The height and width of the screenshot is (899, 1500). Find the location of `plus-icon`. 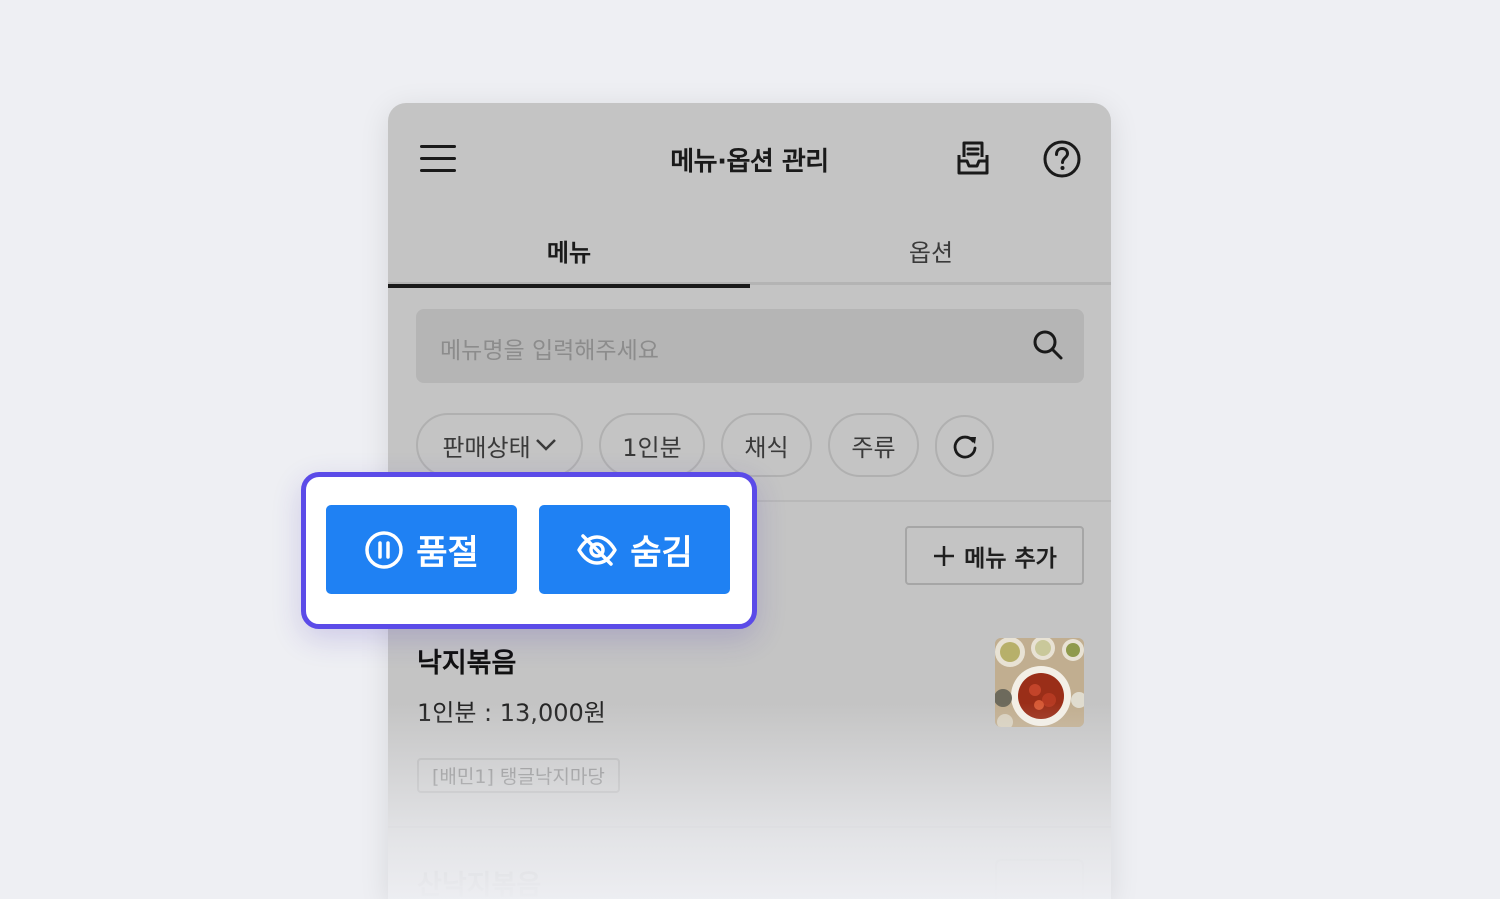

plus-icon is located at coordinates (944, 555).